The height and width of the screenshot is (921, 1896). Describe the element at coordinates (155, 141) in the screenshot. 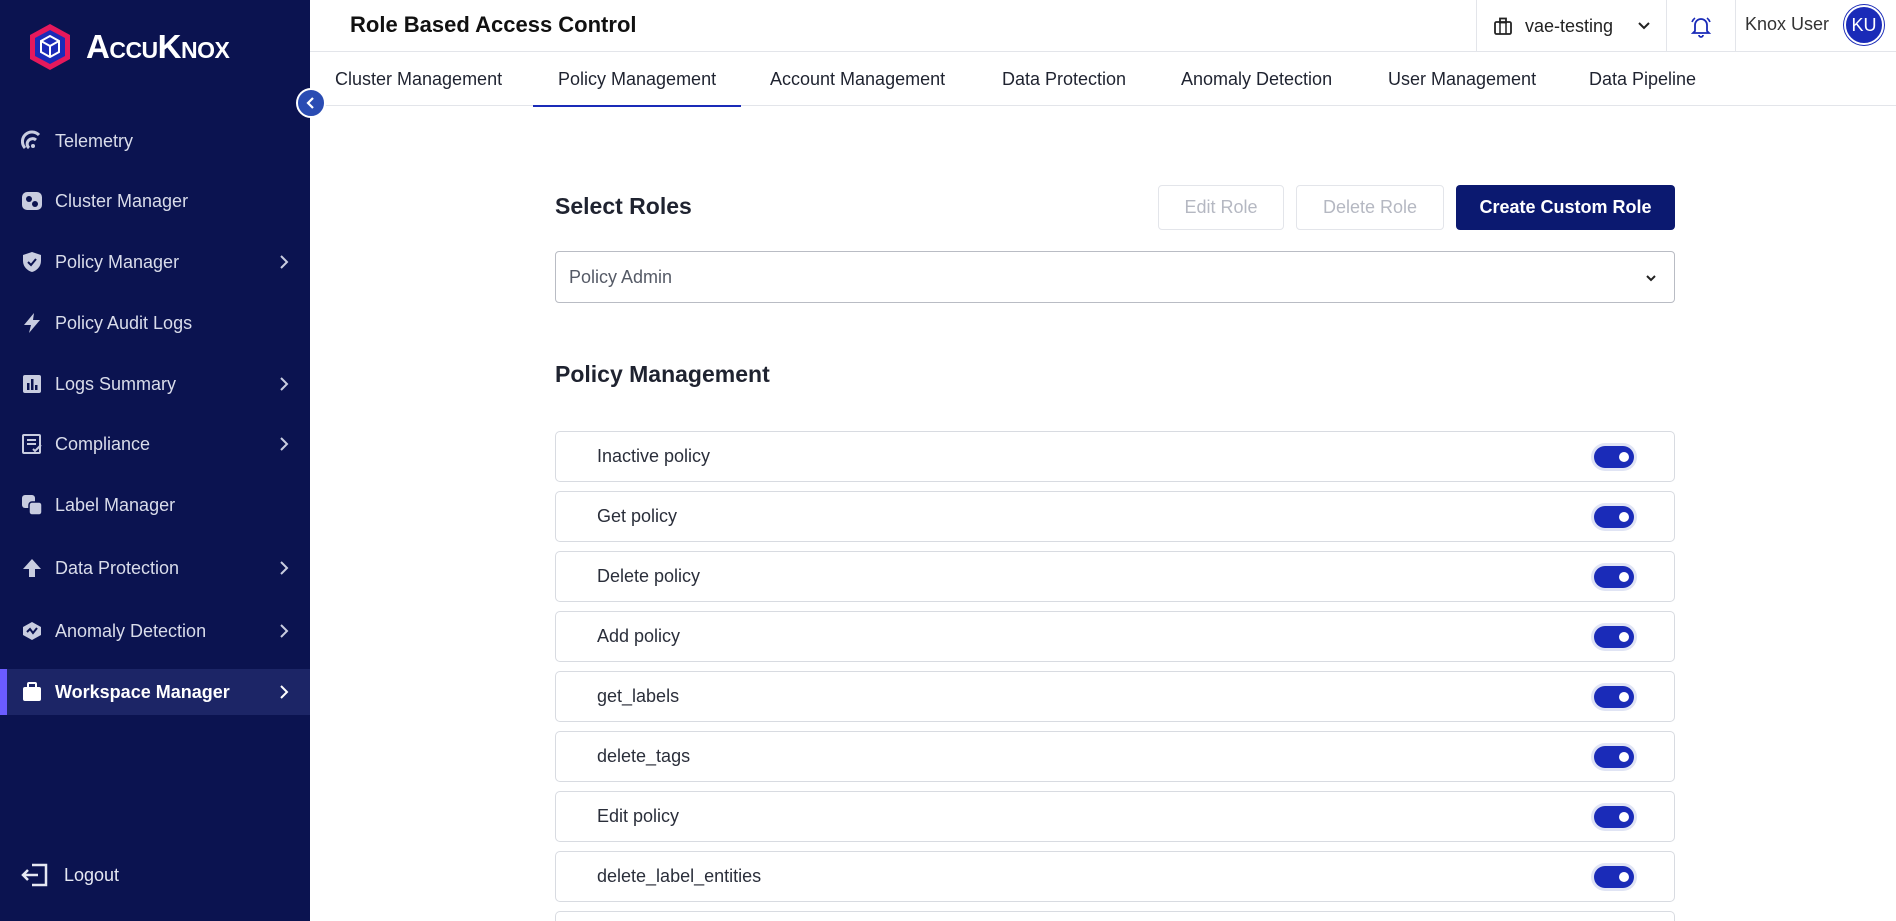

I see `sidebar-item-telemetry: Telemetry` at that location.